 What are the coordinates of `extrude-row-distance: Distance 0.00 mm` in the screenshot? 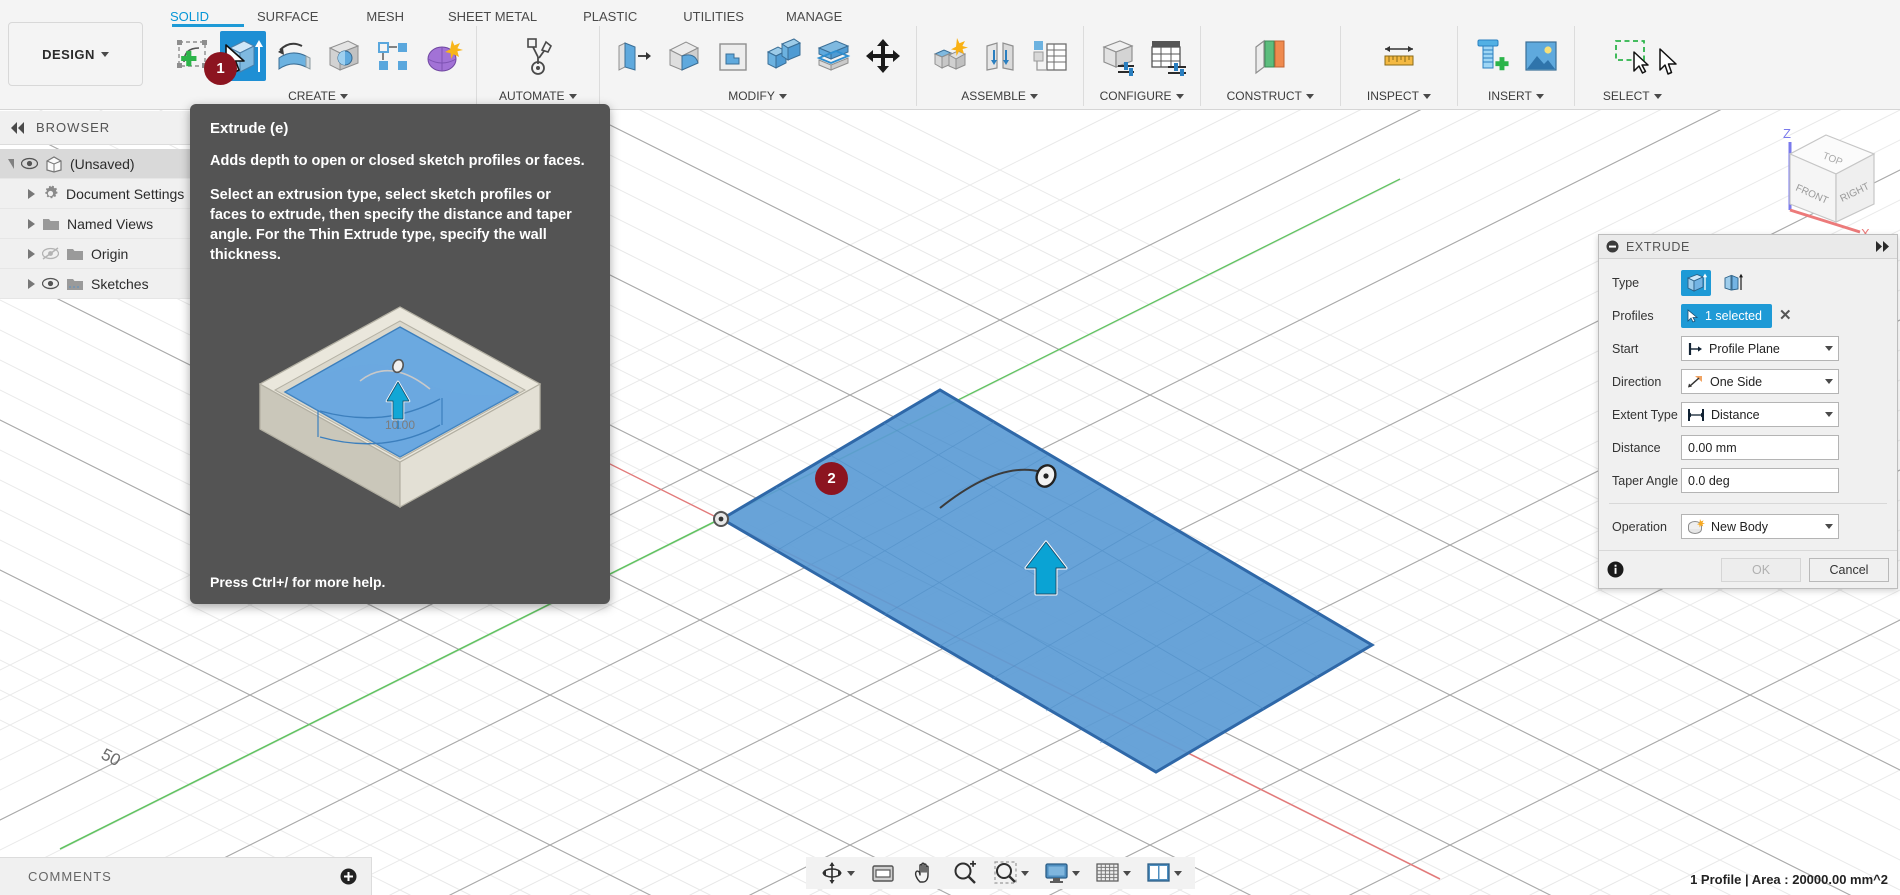 It's located at (1748, 447).